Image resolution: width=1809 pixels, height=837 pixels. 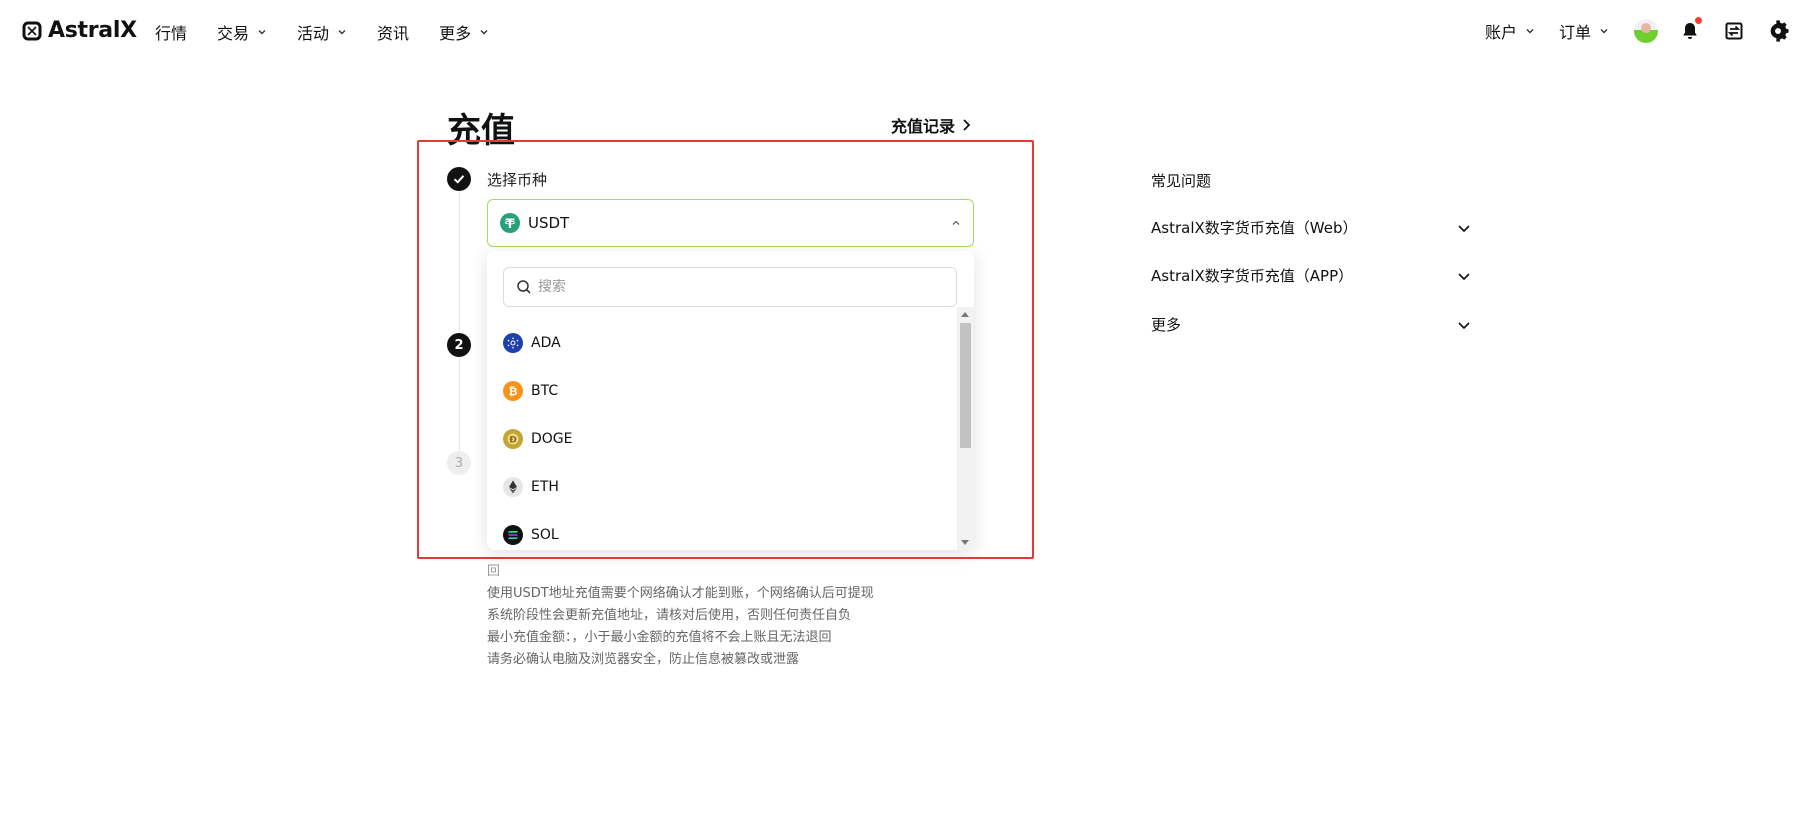 I want to click on ada-icon, so click(x=513, y=343).